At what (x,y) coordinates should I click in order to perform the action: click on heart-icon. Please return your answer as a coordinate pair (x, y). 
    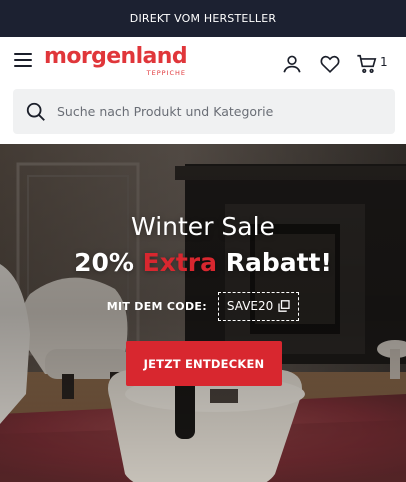
    Looking at the image, I should click on (330, 64).